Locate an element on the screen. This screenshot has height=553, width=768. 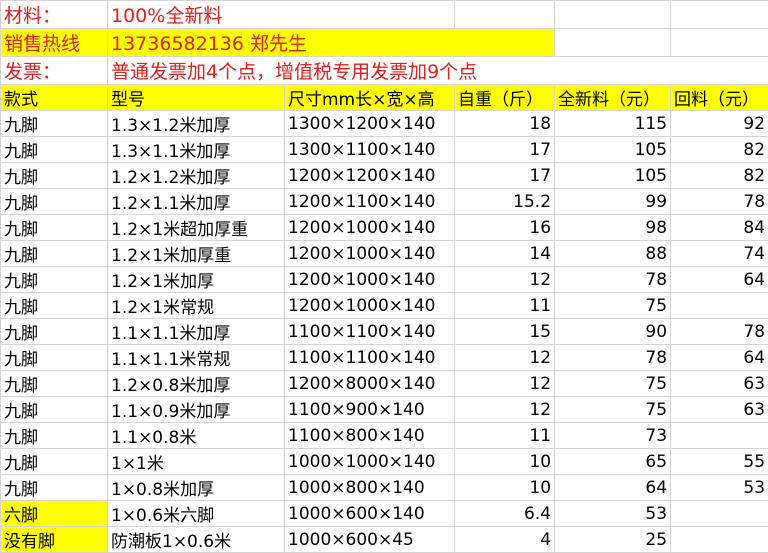
invoice-value: 普通发票加4个点，增值税专用发票加9个点 is located at coordinates (438, 71).